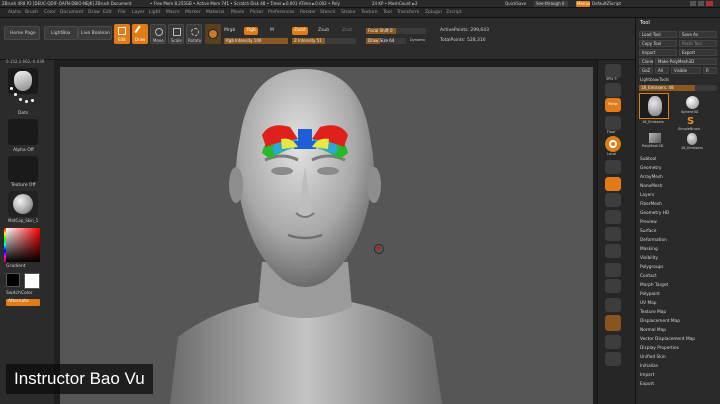 This screenshot has height=404, width=720. What do you see at coordinates (613, 286) in the screenshot?
I see `transp-button` at bounding box center [613, 286].